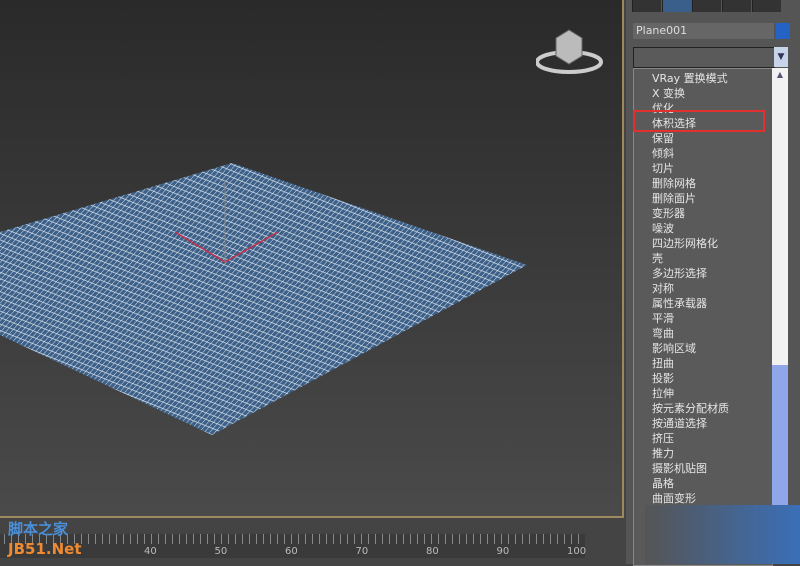  Describe the element at coordinates (503, 551) in the screenshot. I see `timeline-label: 90` at that location.